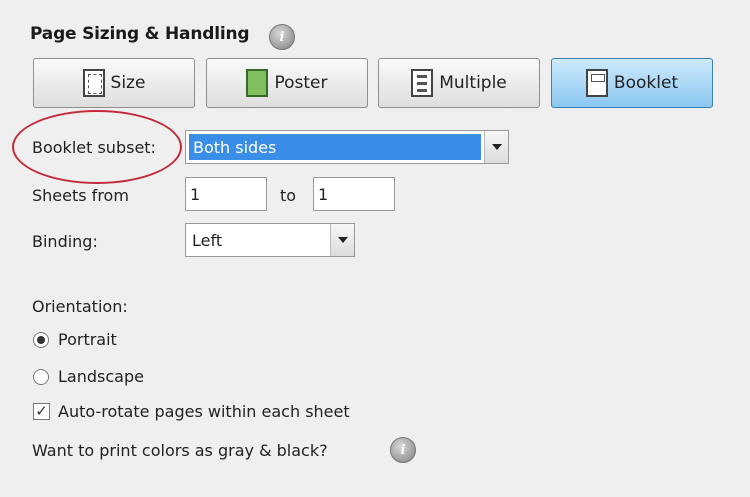 The height and width of the screenshot is (497, 750). Describe the element at coordinates (80, 195) in the screenshot. I see `sheets-from-label: Sheets from` at that location.